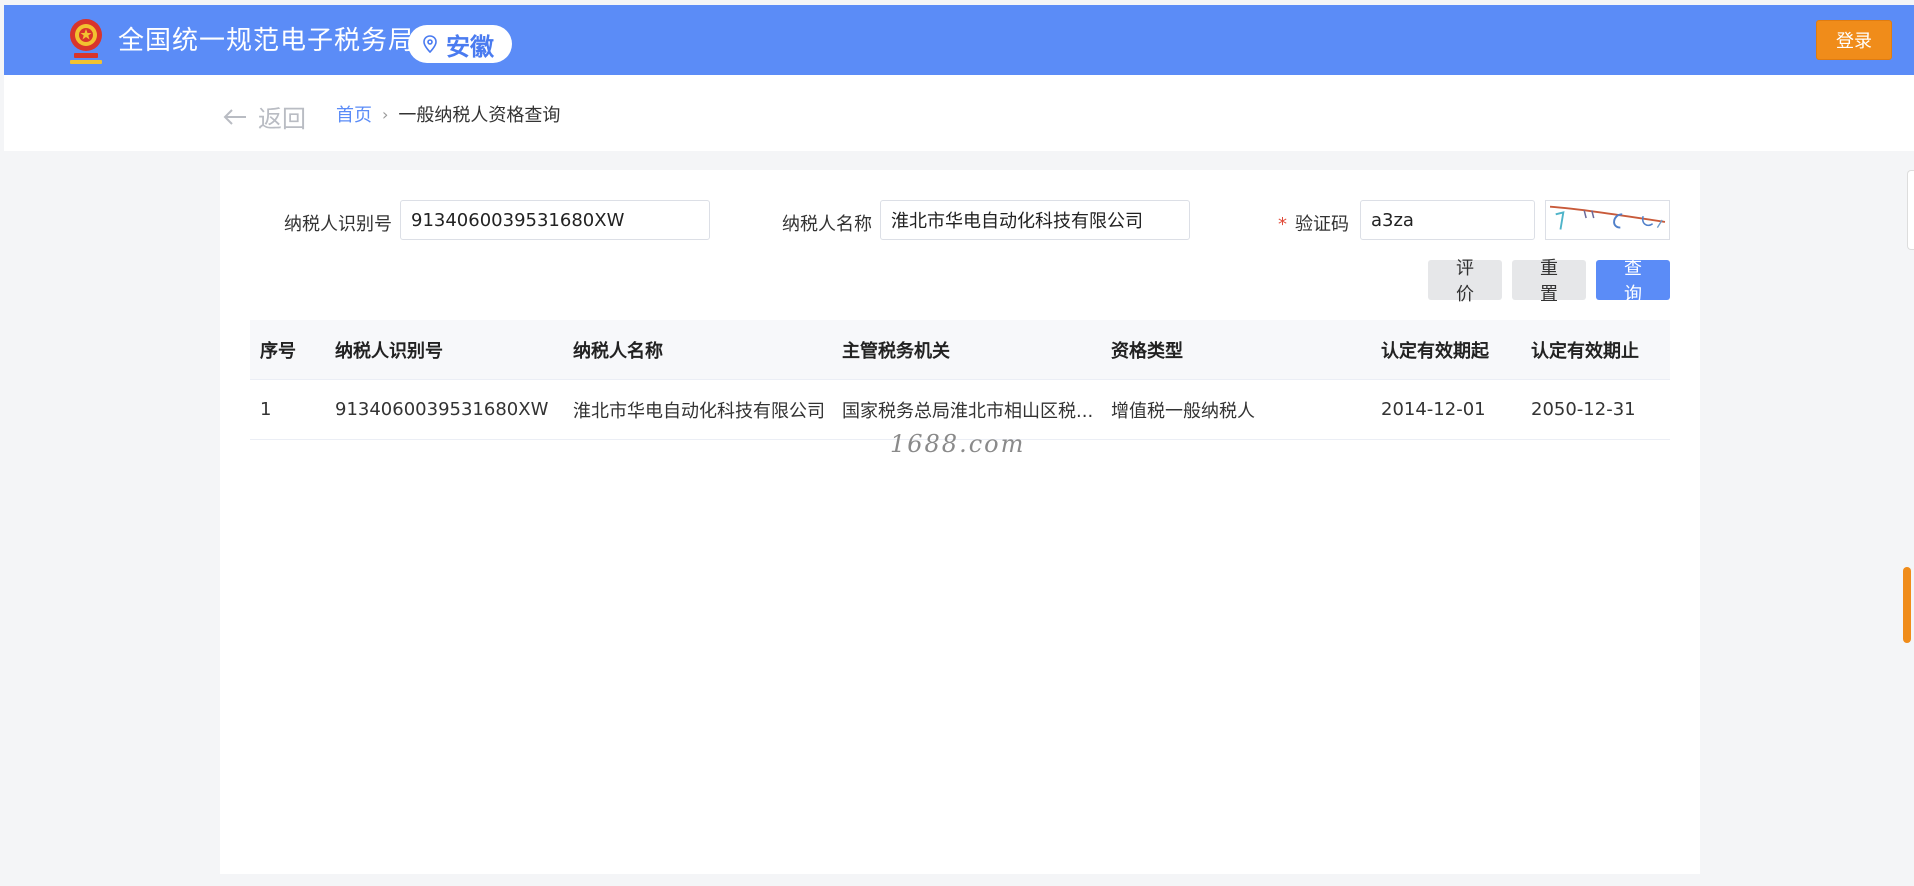 The height and width of the screenshot is (886, 1914). Describe the element at coordinates (1322, 224) in the screenshot. I see `captcha-label: 验证码` at that location.